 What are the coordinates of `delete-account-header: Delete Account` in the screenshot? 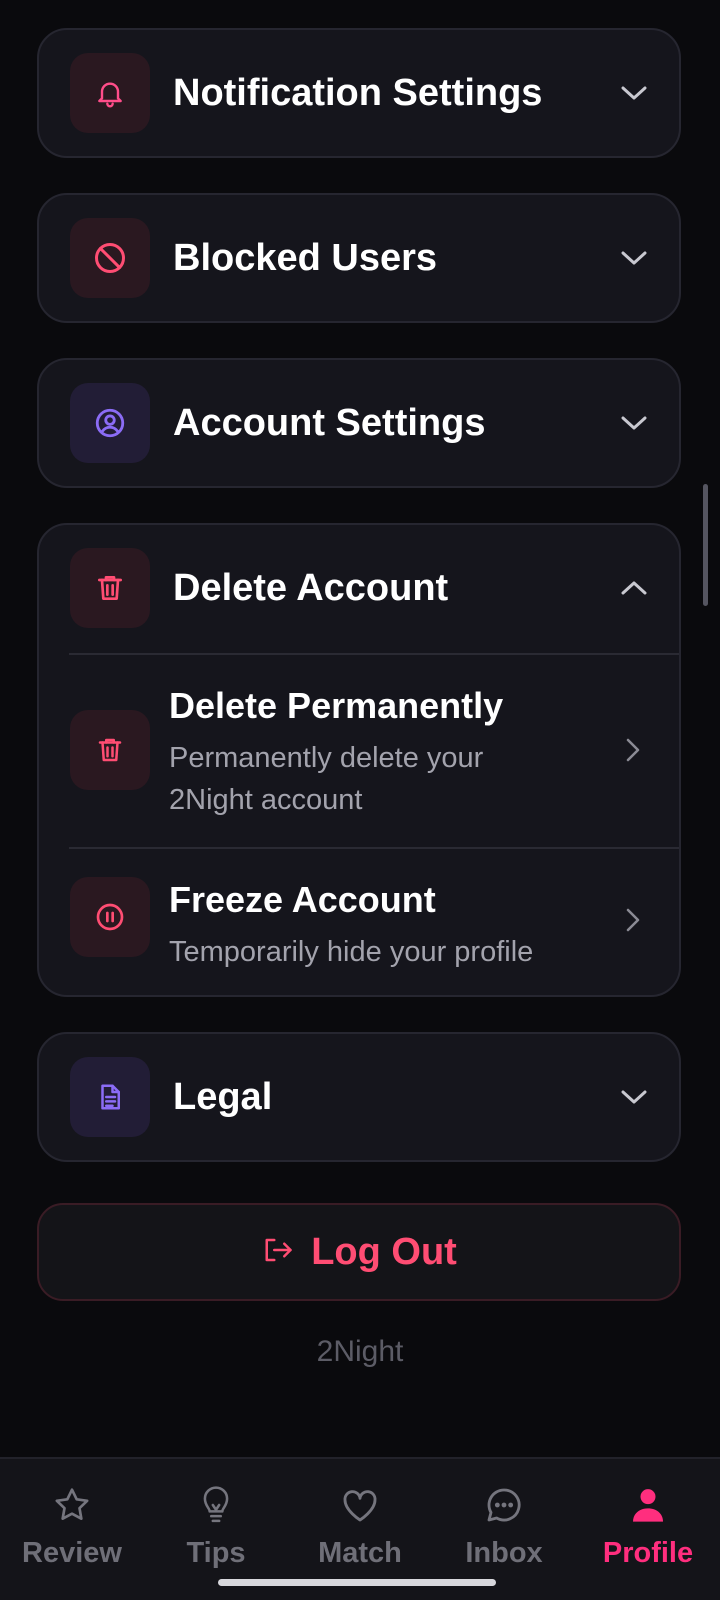 It's located at (359, 588).